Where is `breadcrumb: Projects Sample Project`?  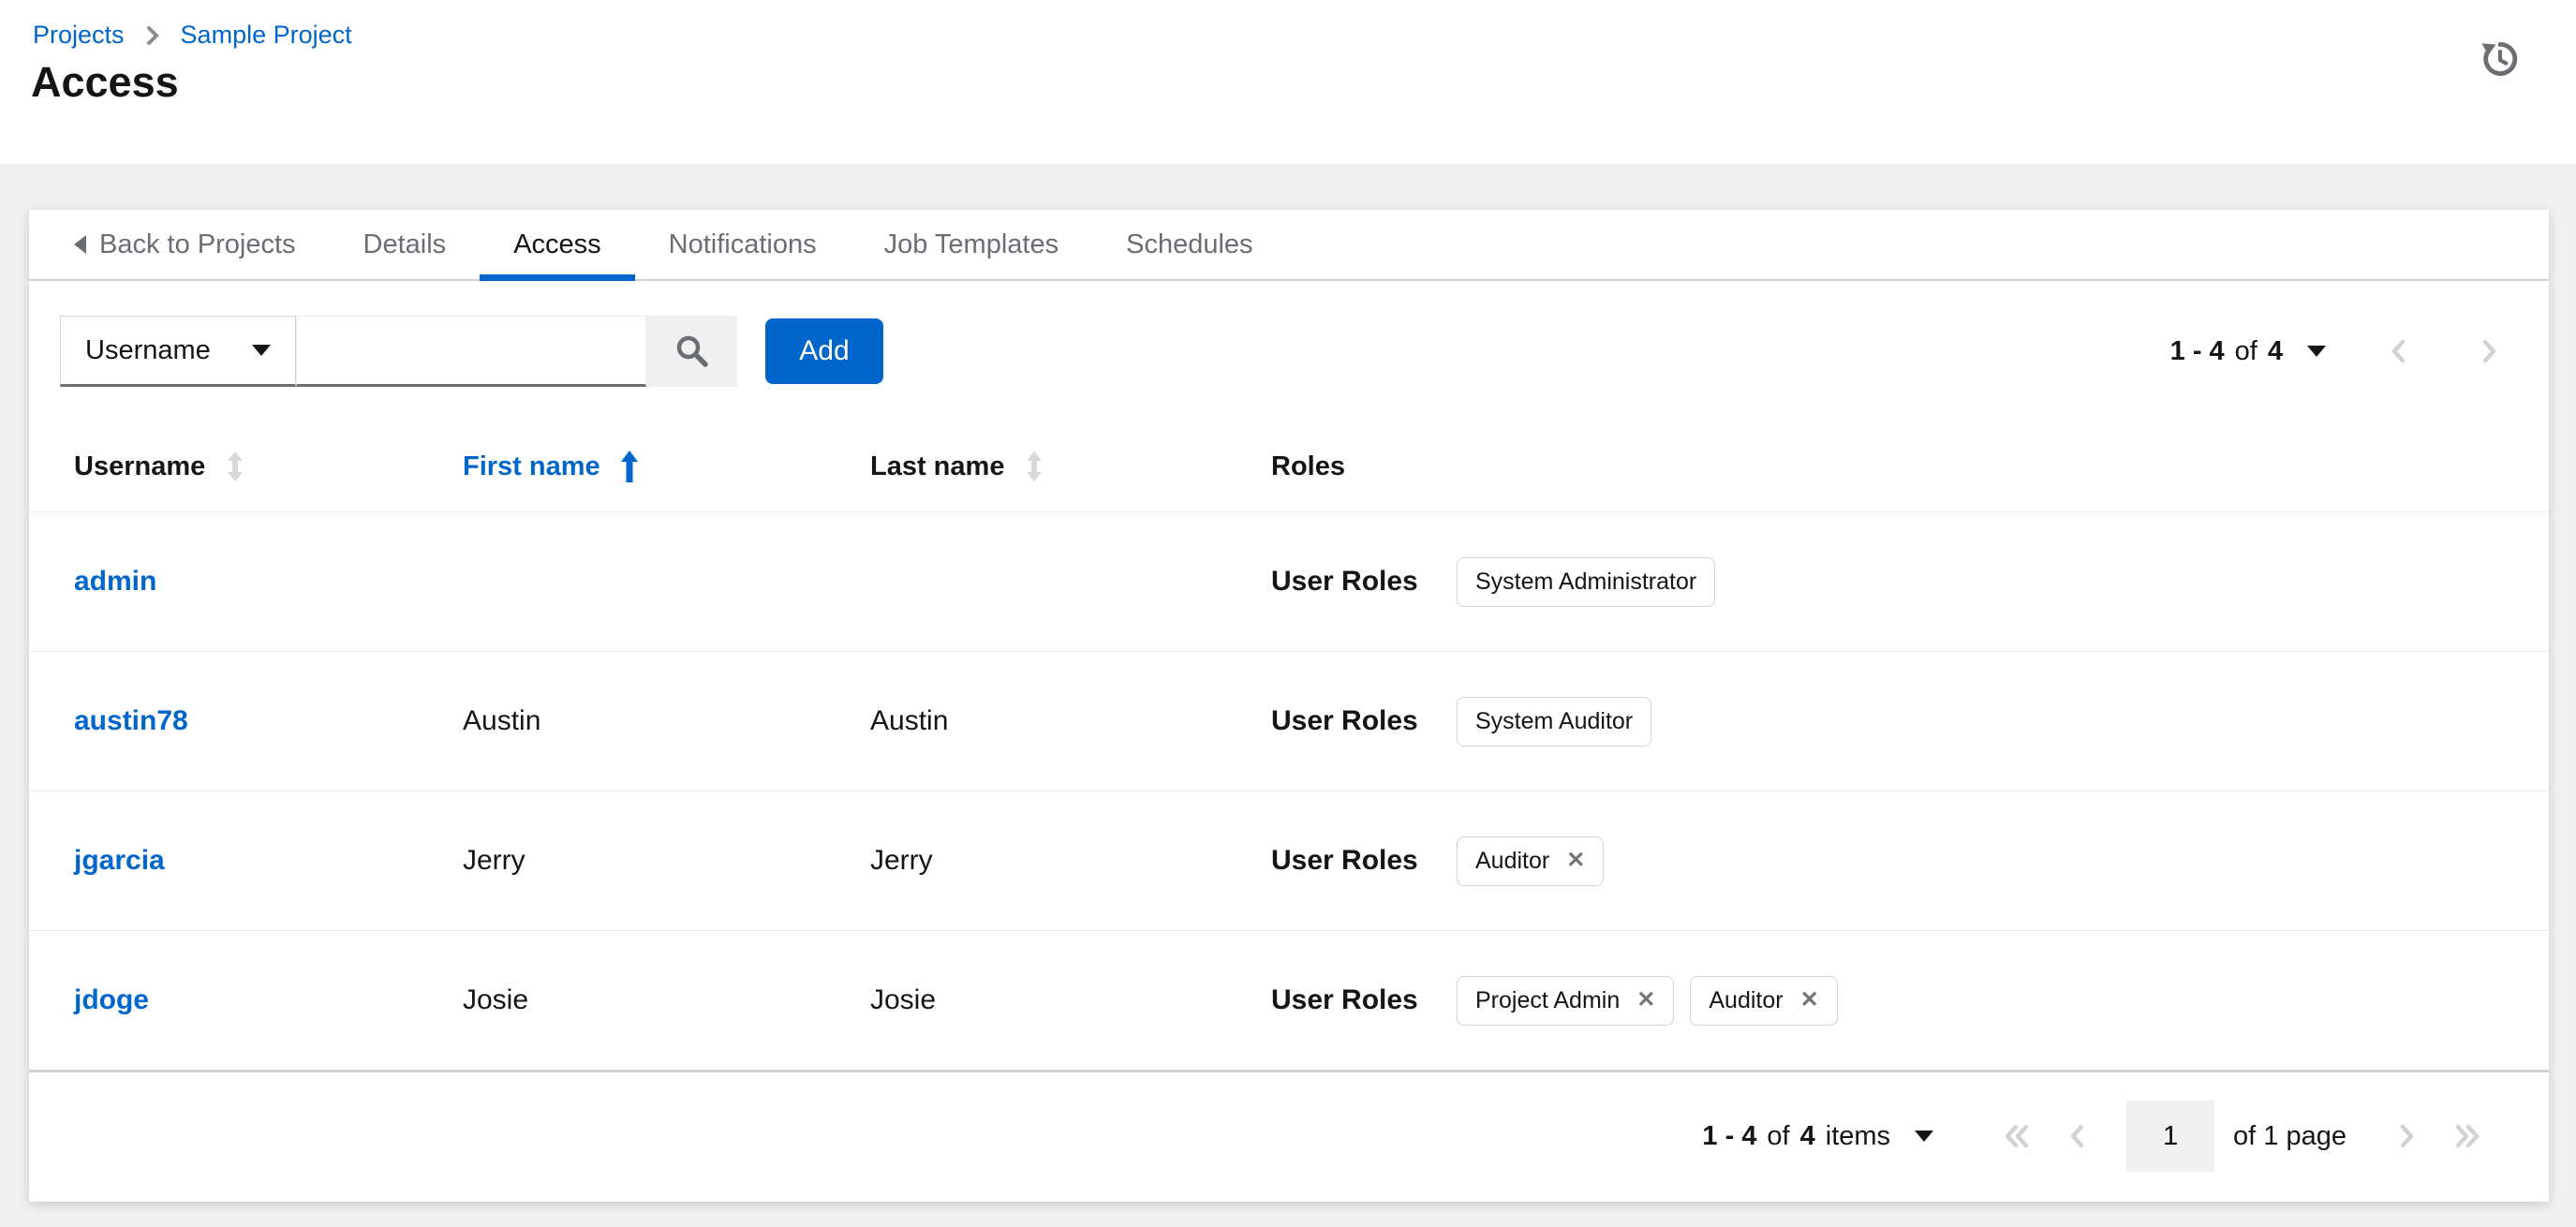
breadcrumb: Projects Sample Project is located at coordinates (192, 35).